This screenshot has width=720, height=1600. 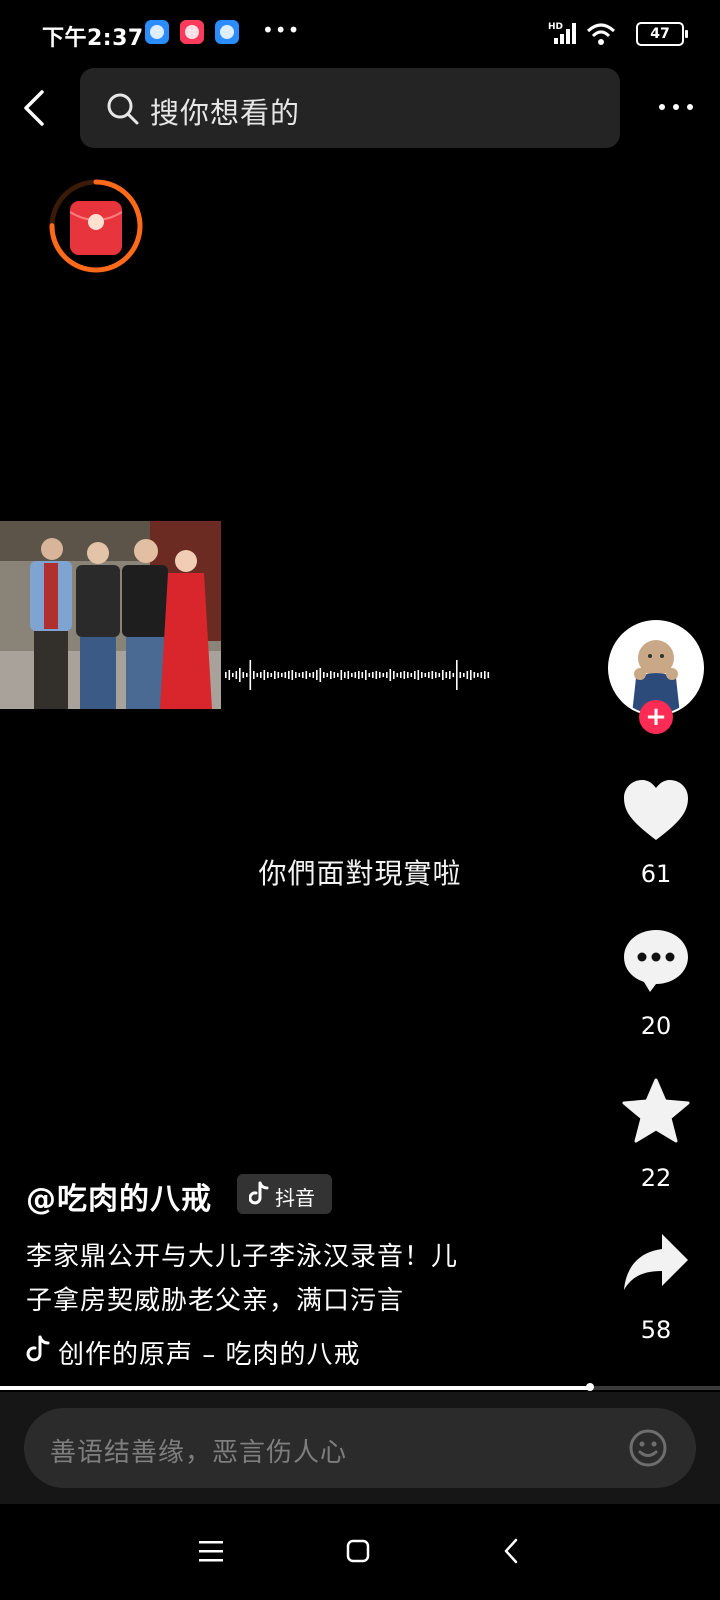 I want to click on comment-icon, so click(x=656, y=960).